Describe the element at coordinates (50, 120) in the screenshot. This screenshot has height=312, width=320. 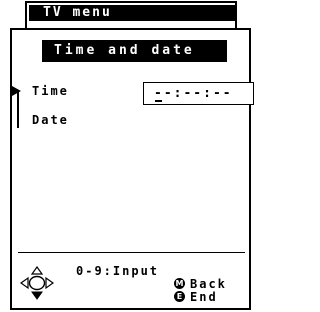
I see `menu-item-date: Date` at that location.